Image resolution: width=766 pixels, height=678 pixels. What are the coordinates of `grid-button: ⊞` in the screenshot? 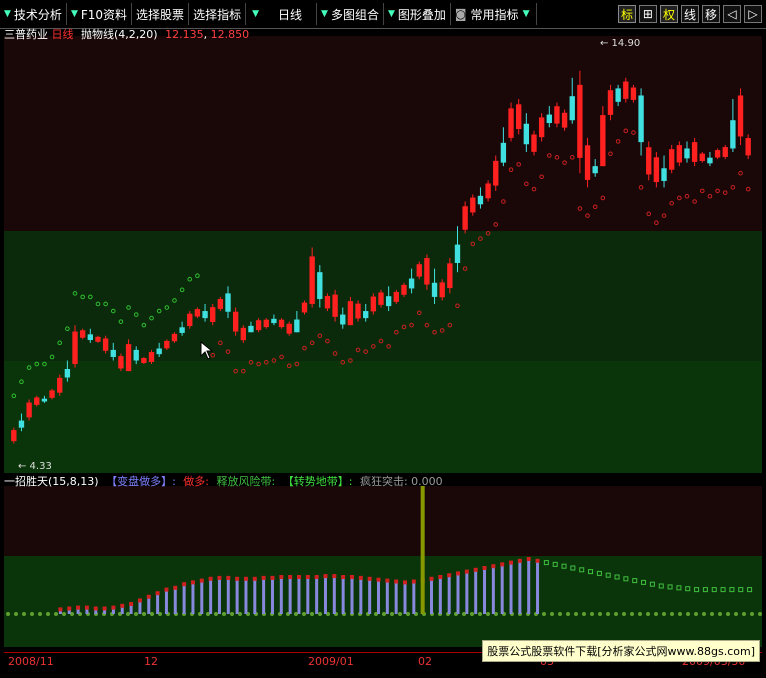 It's located at (647, 14).